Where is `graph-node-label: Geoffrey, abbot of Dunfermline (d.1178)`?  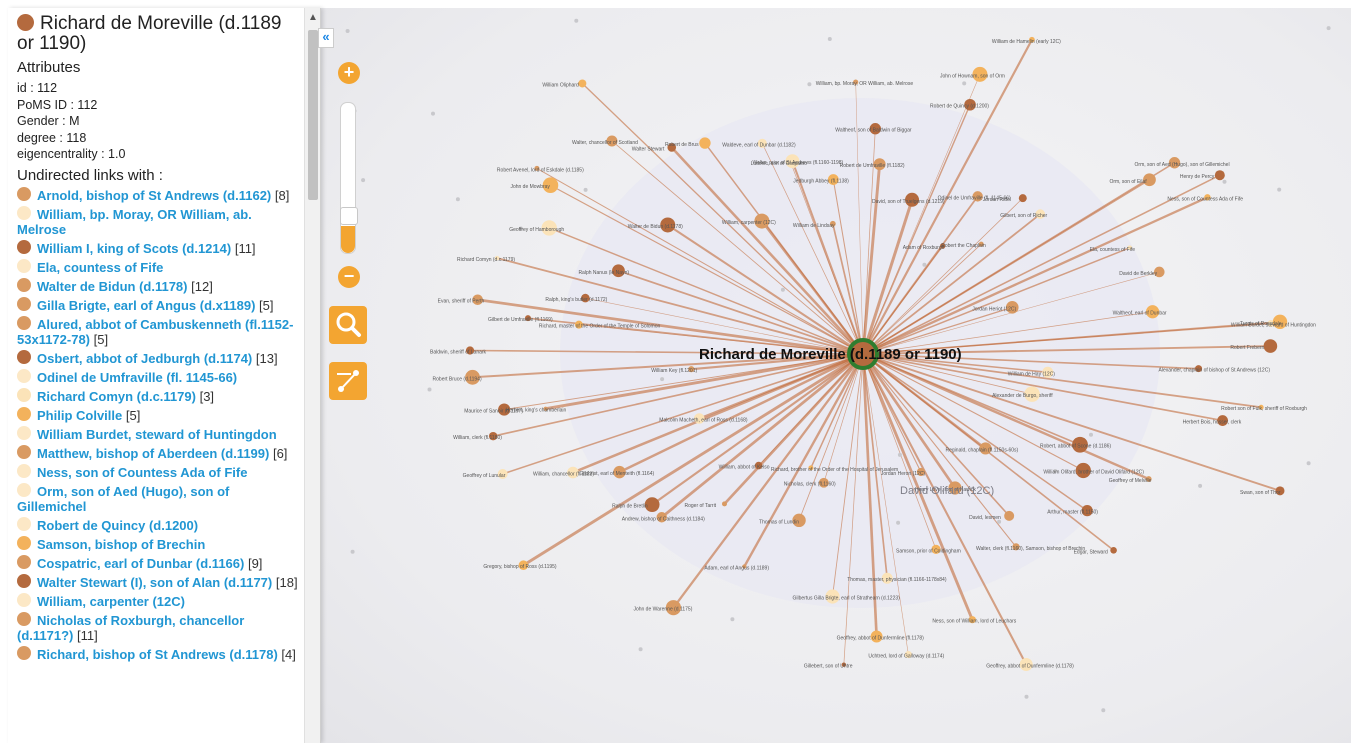 graph-node-label: Geoffrey, abbot of Dunfermline (d.1178) is located at coordinates (1030, 666).